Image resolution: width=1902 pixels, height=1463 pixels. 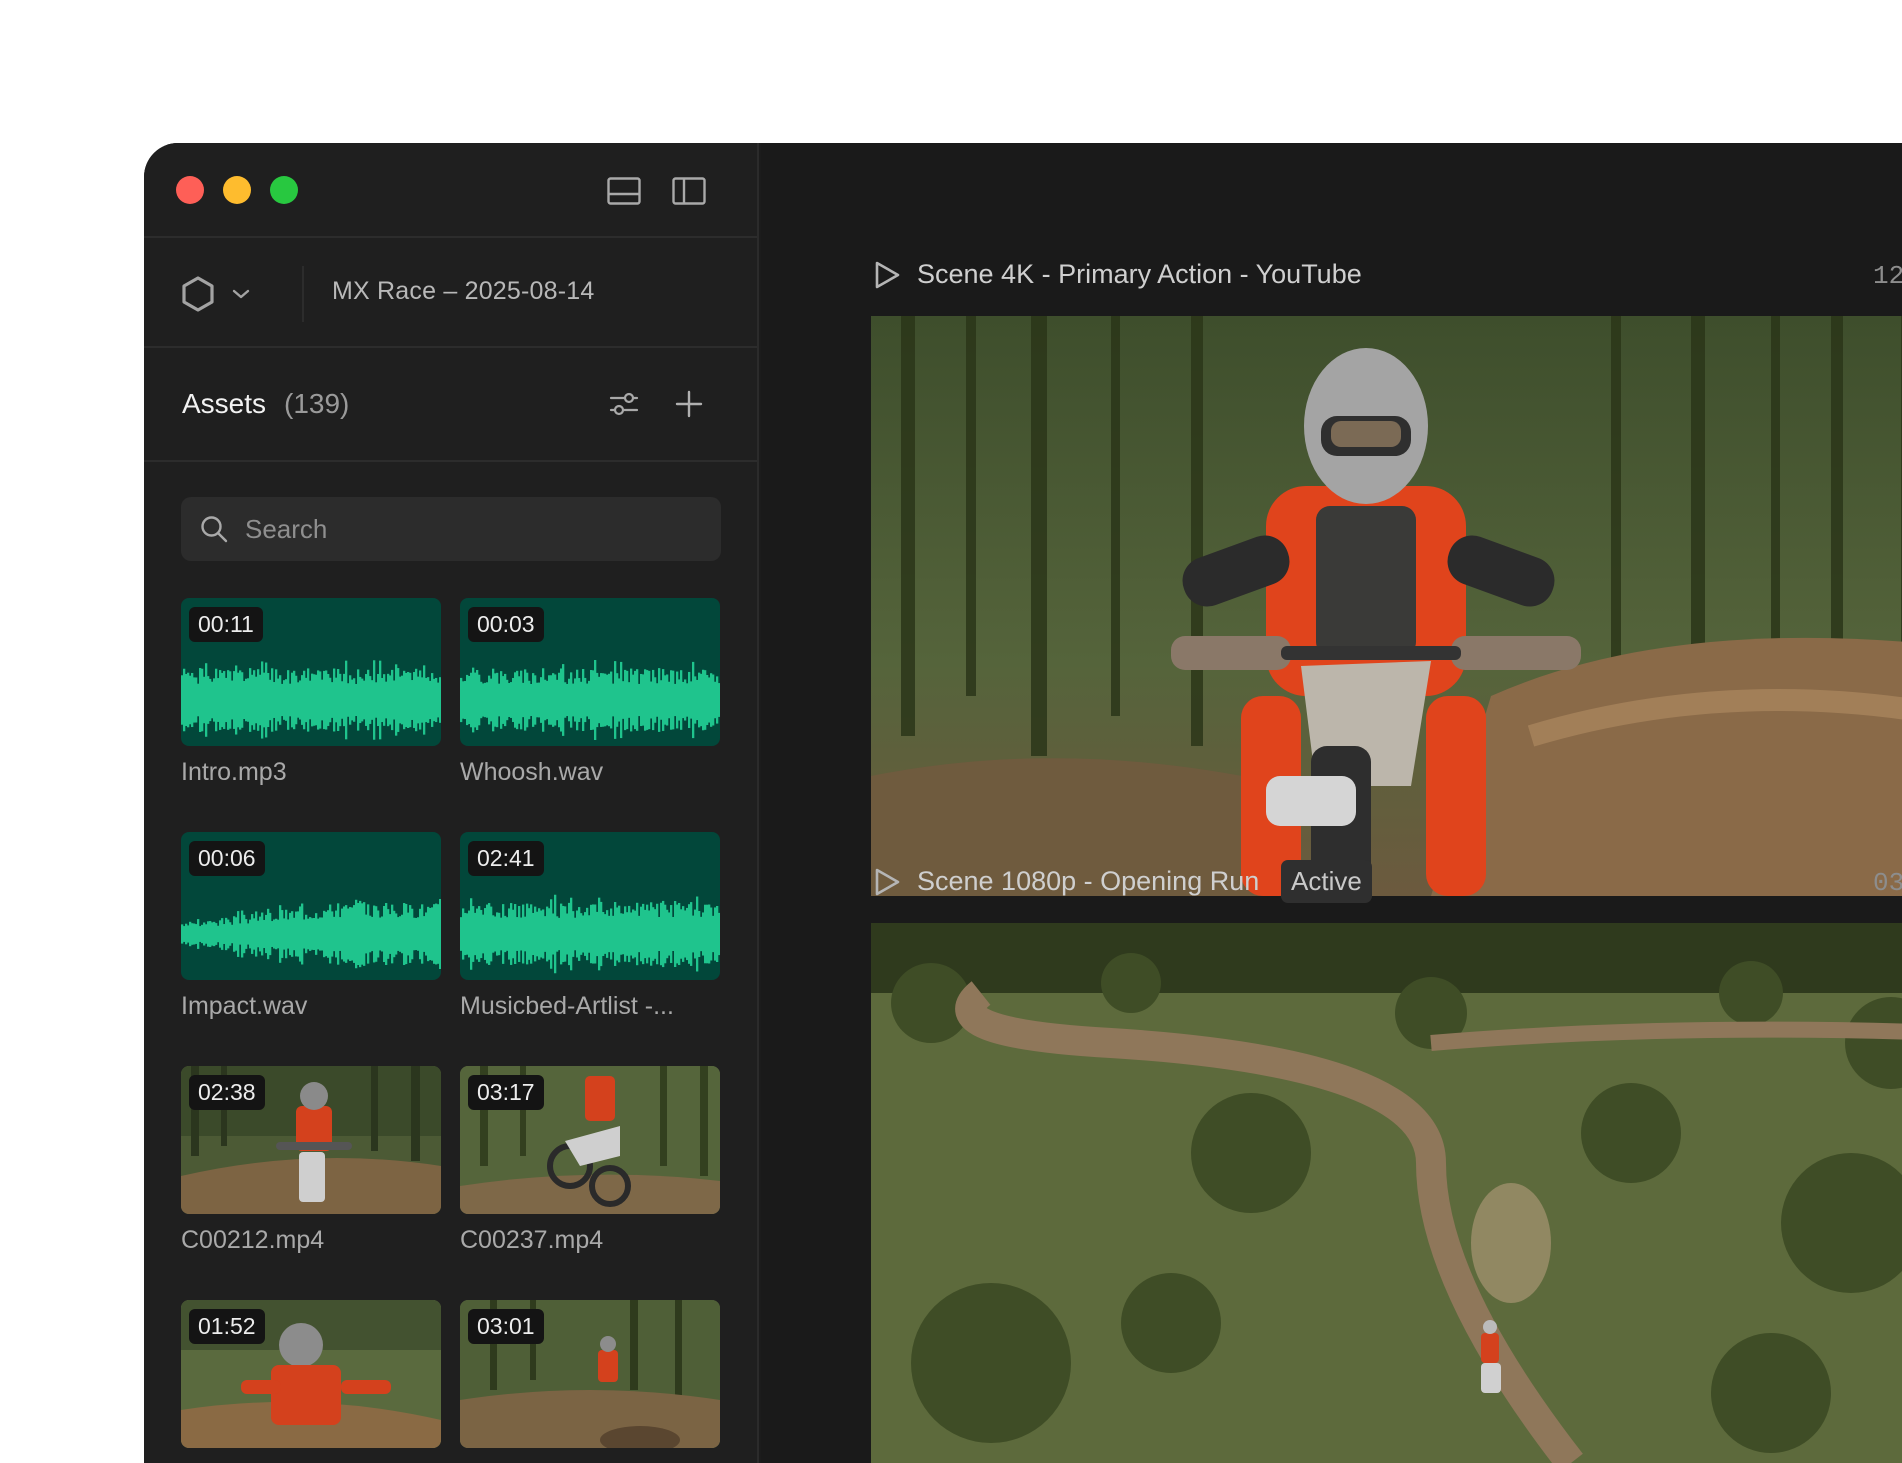 I want to click on asset-card: 03:01, so click(x=590, y=1381).